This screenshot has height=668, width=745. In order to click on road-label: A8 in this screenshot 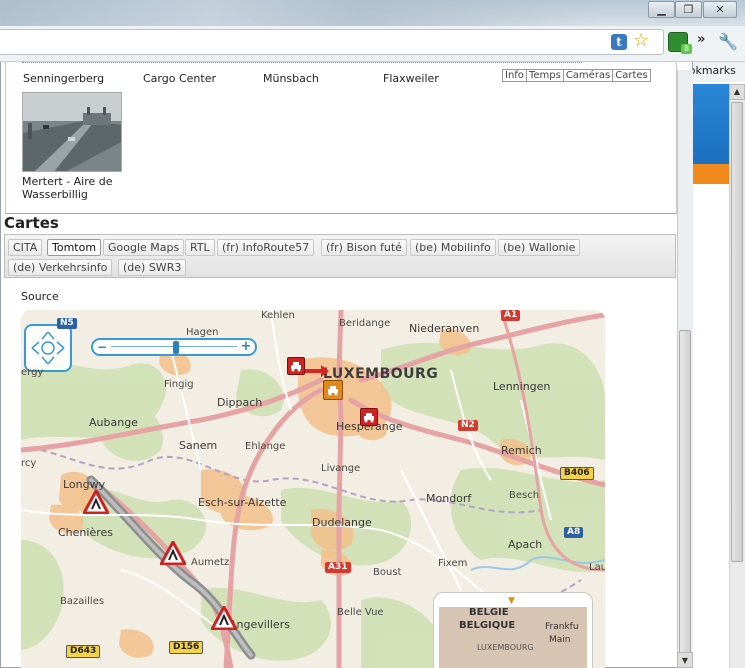, I will do `click(574, 532)`.